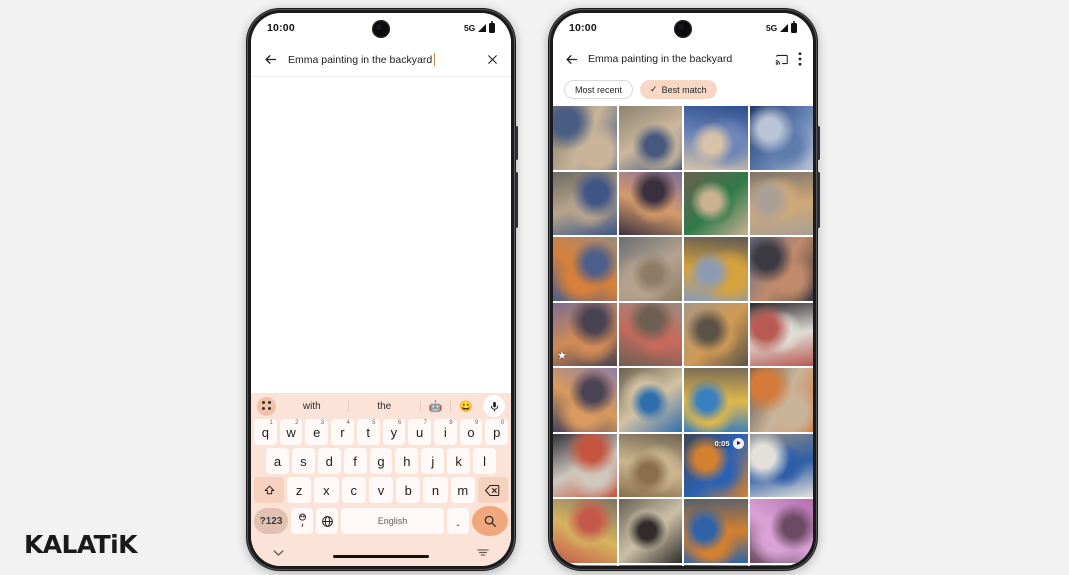 The image size is (1069, 575). I want to click on home-indicator, so click(381, 556).